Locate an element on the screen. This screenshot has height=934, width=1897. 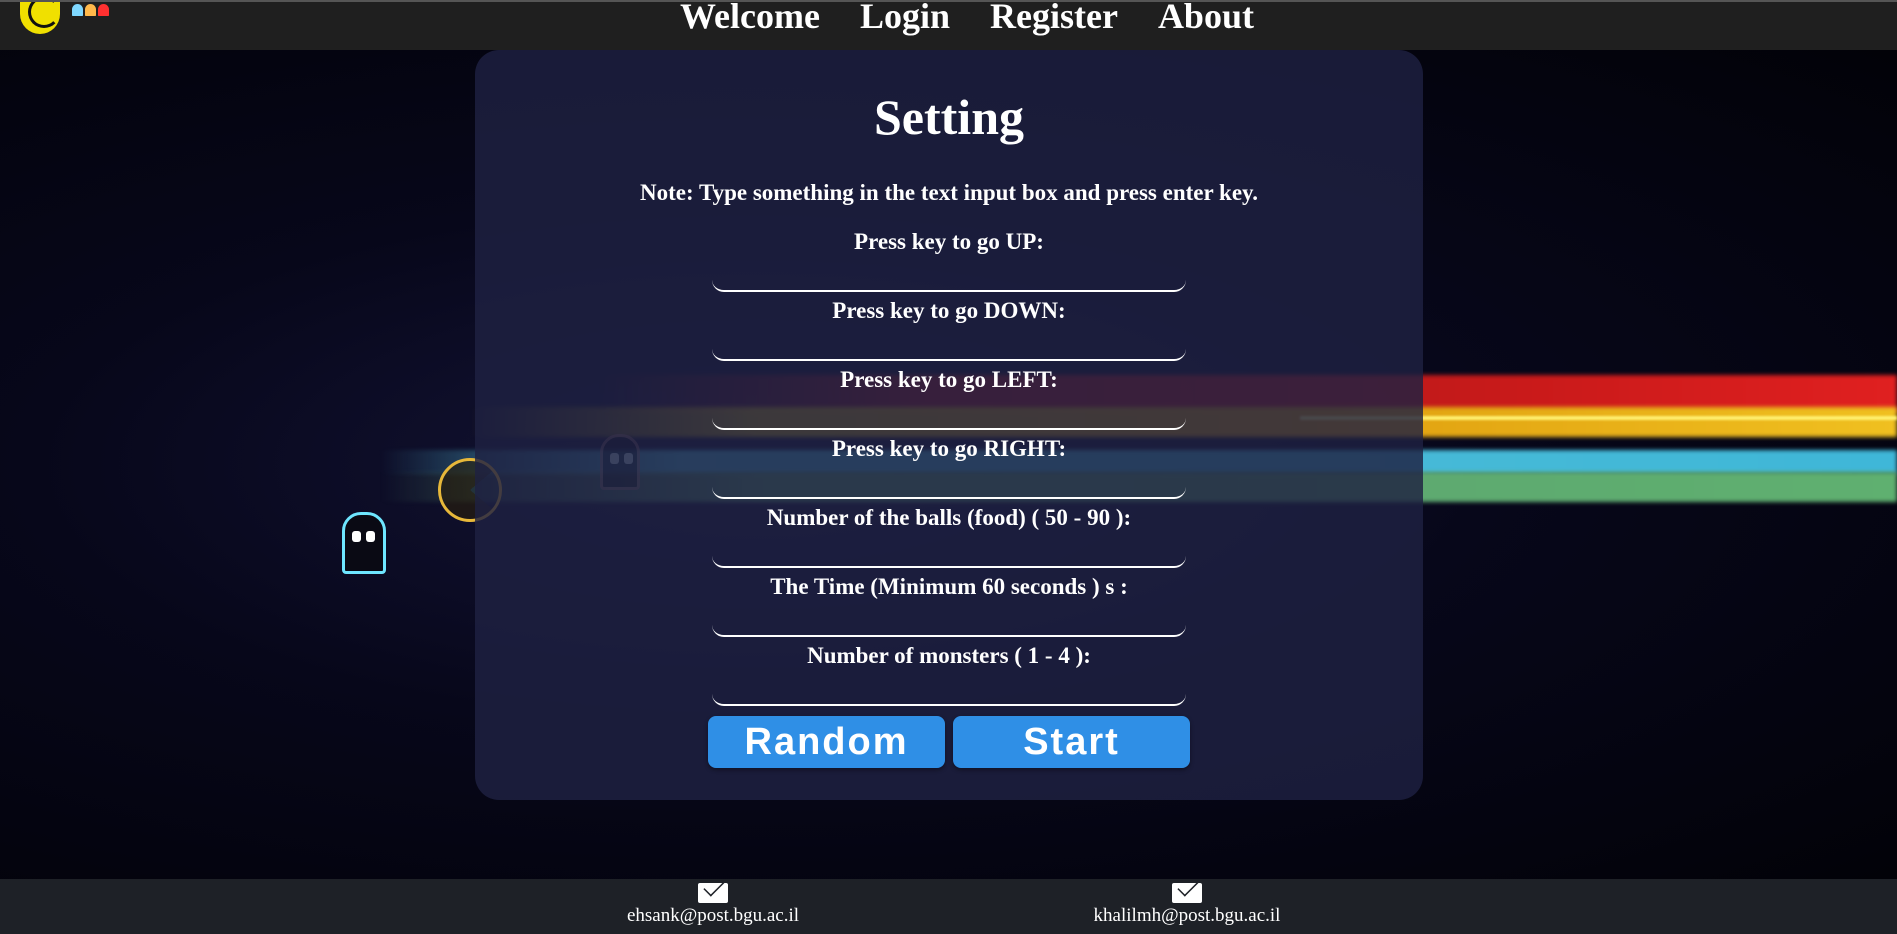
contact-2-email-link: khalilmh@post.bgu.ac.il is located at coordinates (1187, 915).